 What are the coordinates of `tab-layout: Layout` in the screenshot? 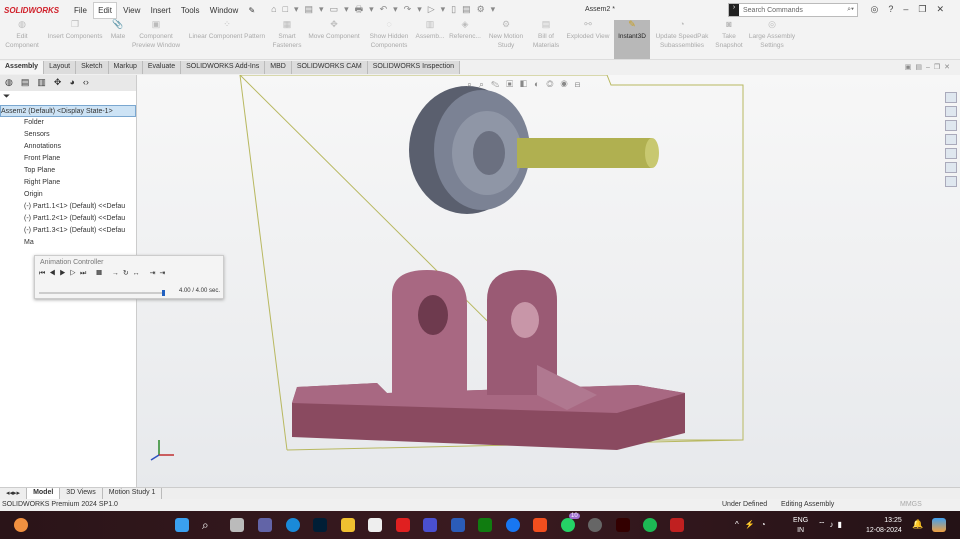 It's located at (60, 67).